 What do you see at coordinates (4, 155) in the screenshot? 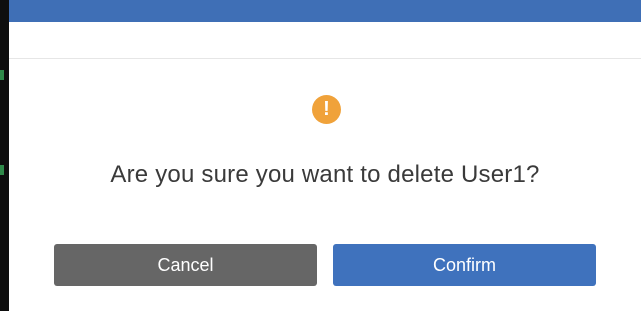
I see `background-edge` at bounding box center [4, 155].